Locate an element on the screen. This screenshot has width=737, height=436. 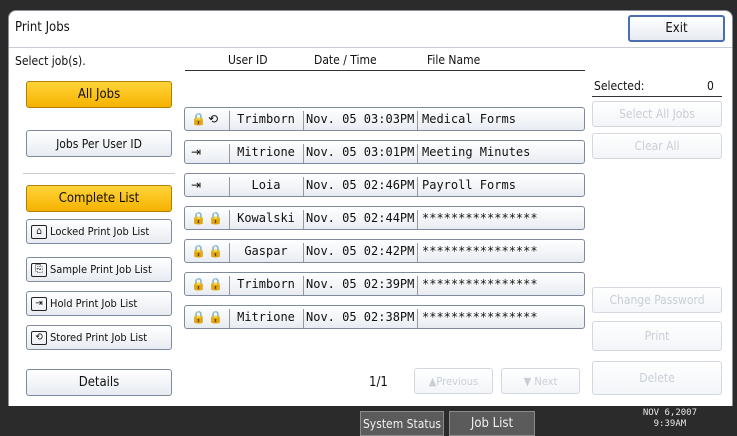
stored-print-job-list-button: ⟲ Stored Print Job List is located at coordinates (99, 337).